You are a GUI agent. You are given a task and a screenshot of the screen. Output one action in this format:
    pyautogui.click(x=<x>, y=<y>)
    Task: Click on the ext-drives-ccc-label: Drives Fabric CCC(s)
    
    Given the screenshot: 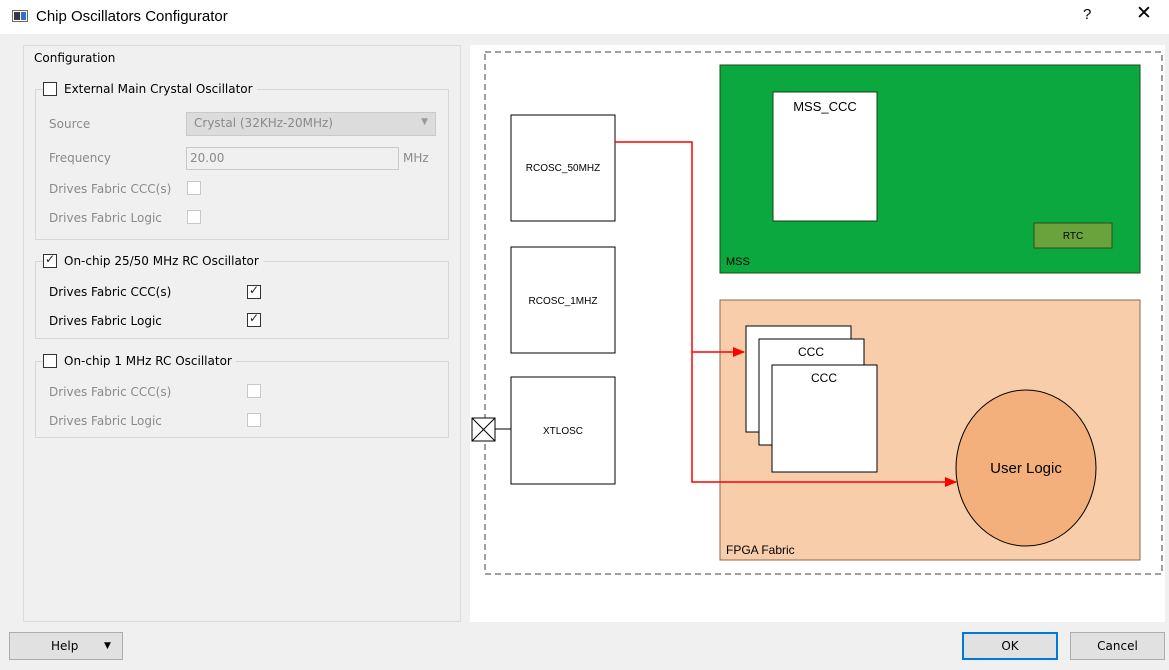 What is the action you would take?
    pyautogui.click(x=110, y=189)
    